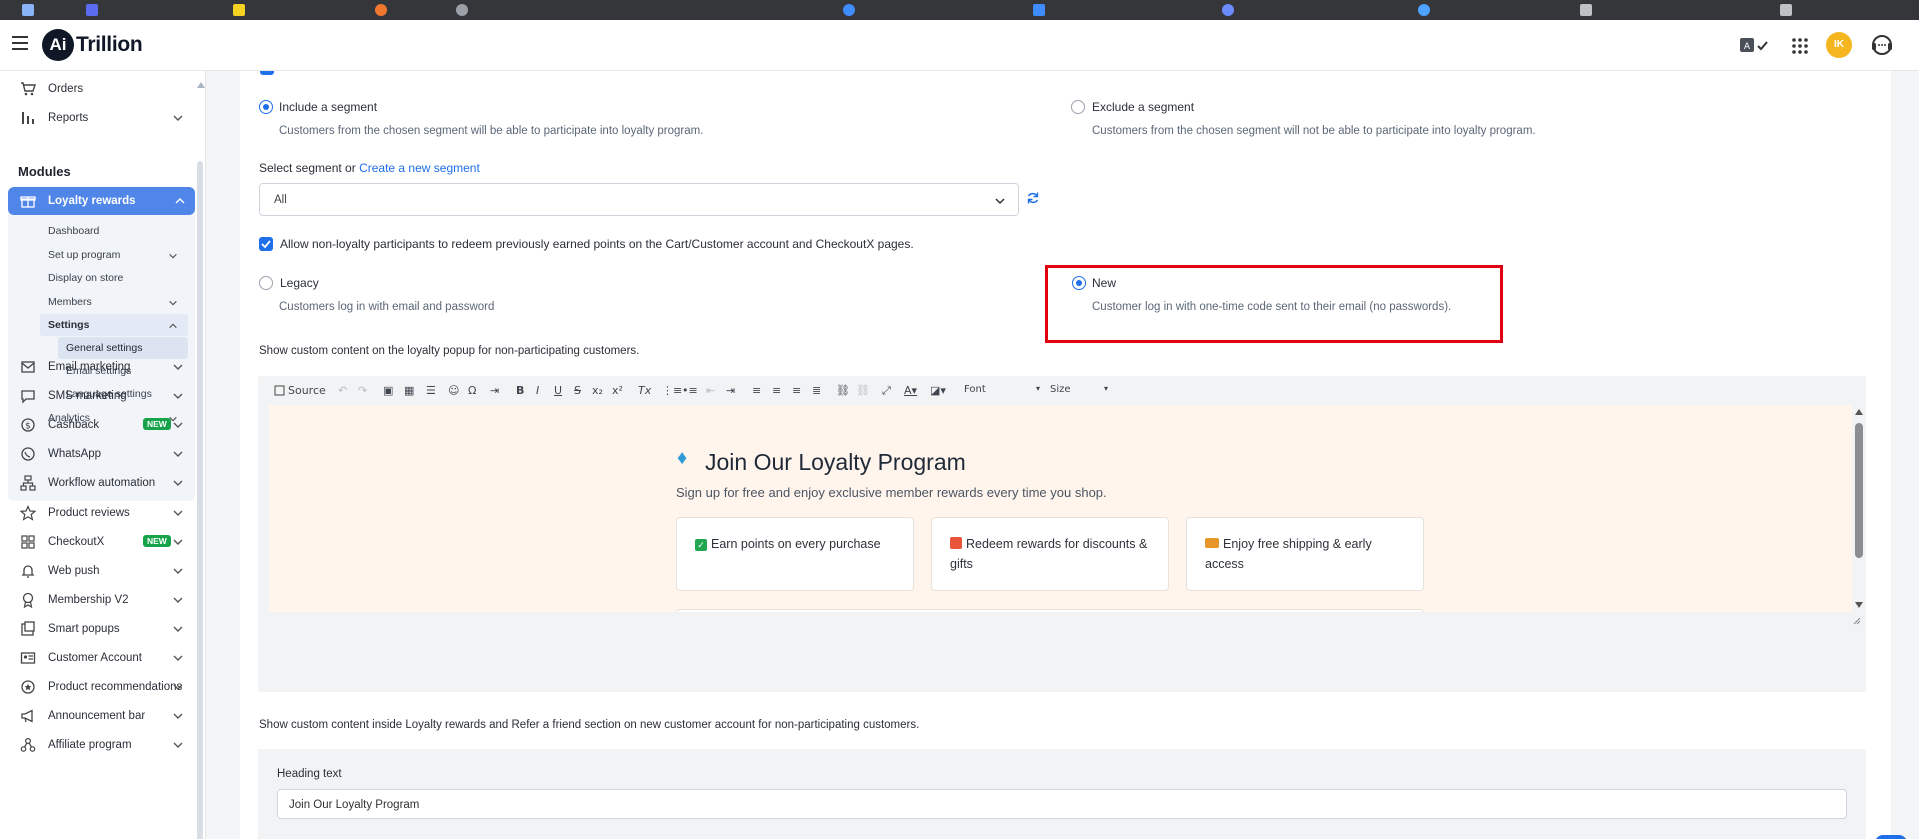  What do you see at coordinates (28, 629) in the screenshot?
I see `popup-icon` at bounding box center [28, 629].